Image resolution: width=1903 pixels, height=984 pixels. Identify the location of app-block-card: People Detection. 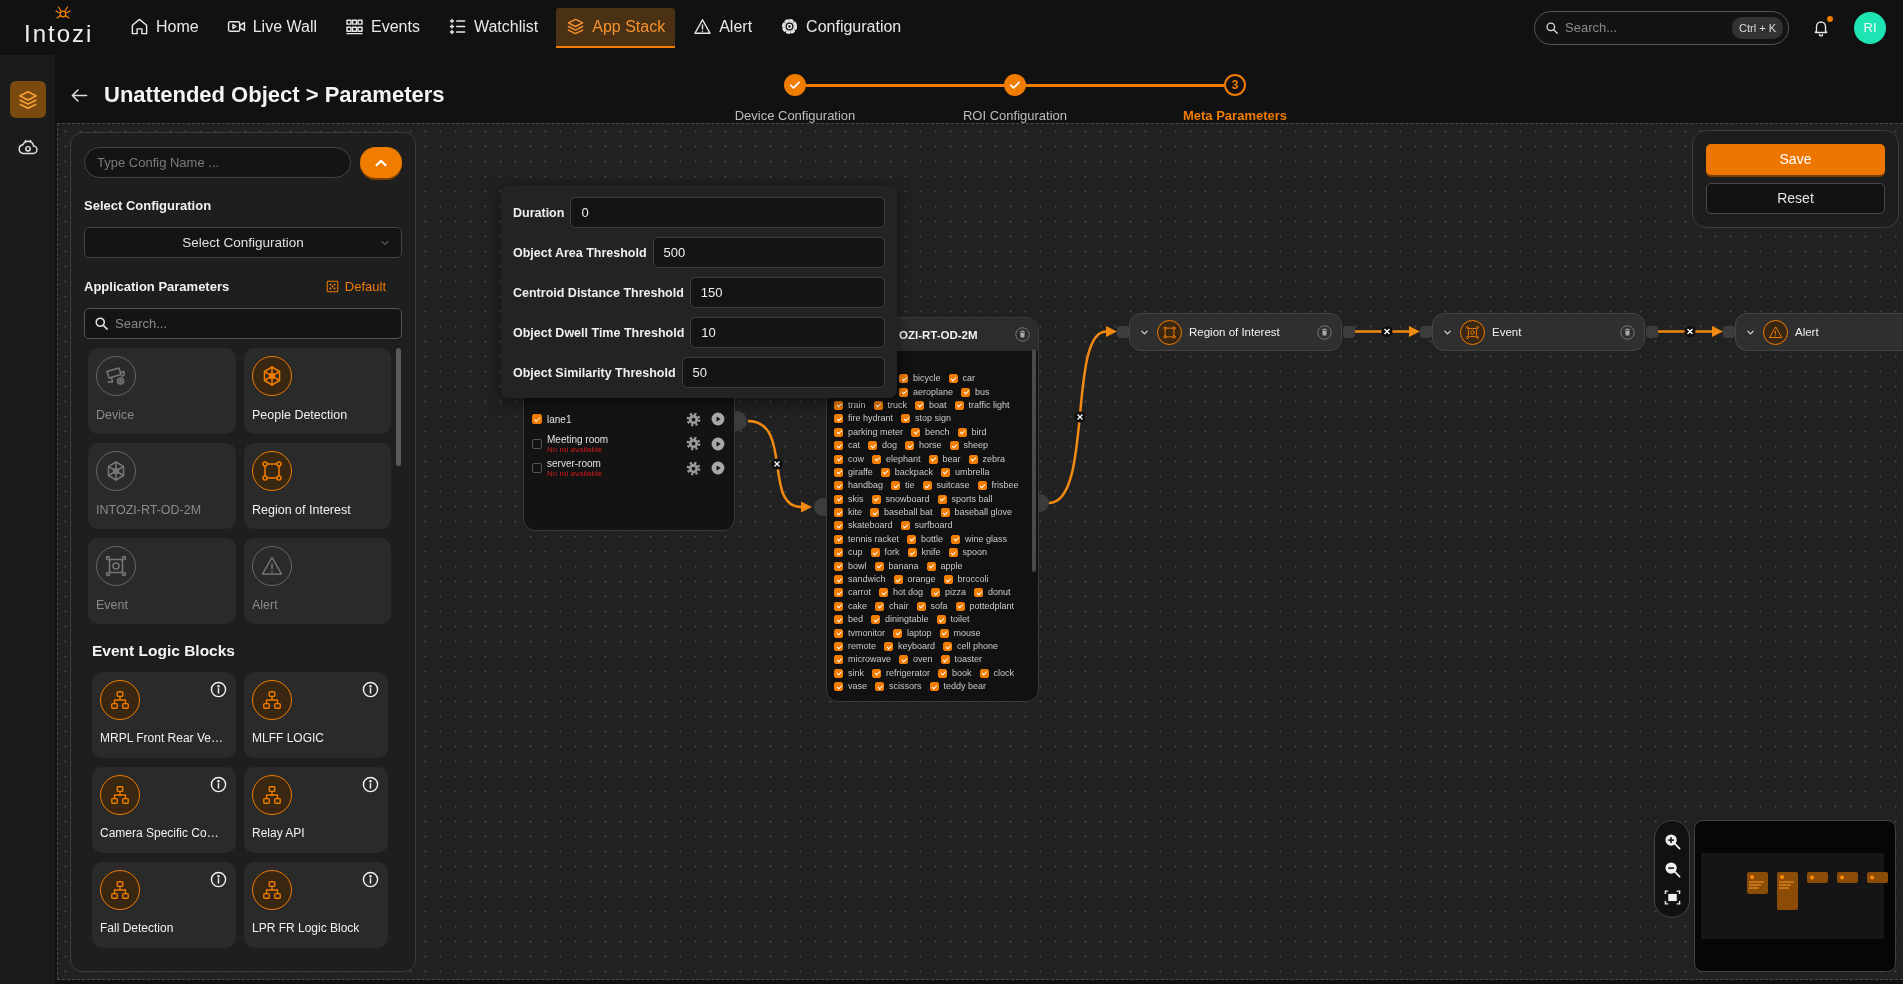
(317, 391).